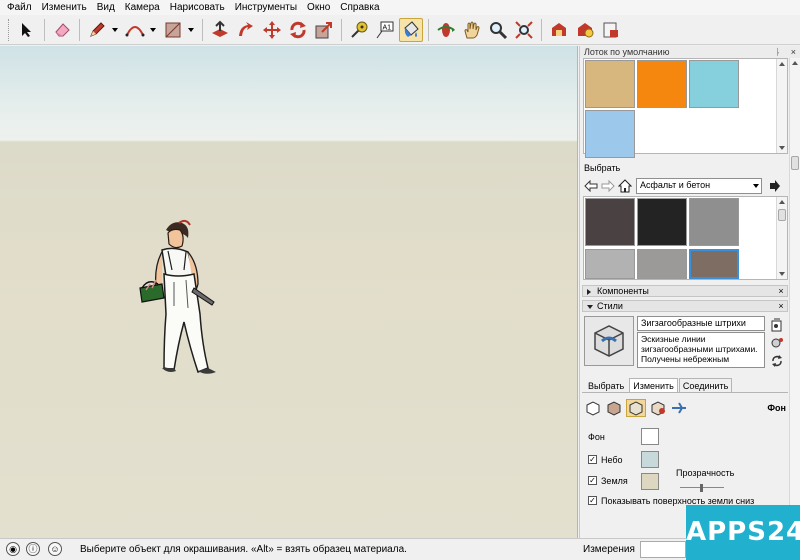 The height and width of the screenshot is (560, 800). What do you see at coordinates (359, 7) in the screenshot?
I see `menu-help: Справка` at bounding box center [359, 7].